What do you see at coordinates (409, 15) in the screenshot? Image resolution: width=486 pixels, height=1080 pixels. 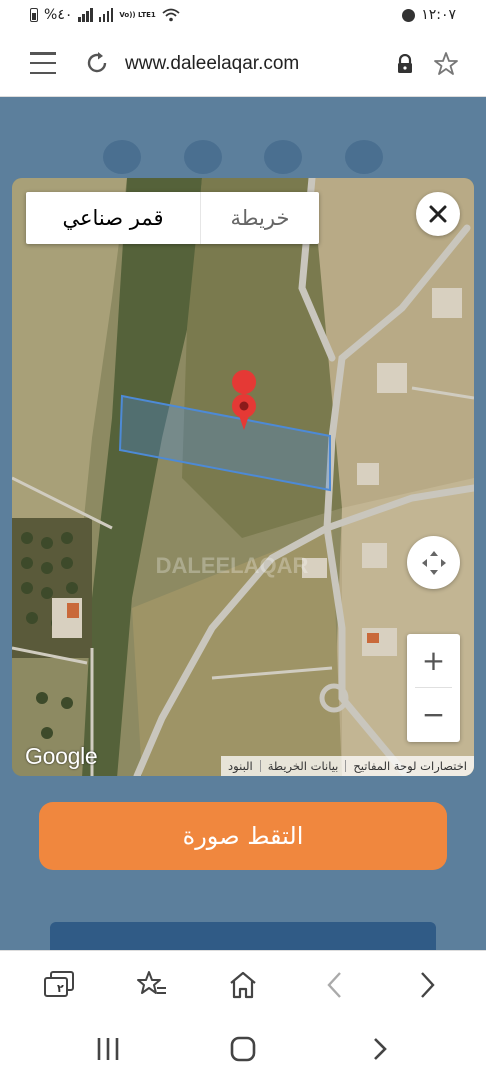 I see `notification-icon` at bounding box center [409, 15].